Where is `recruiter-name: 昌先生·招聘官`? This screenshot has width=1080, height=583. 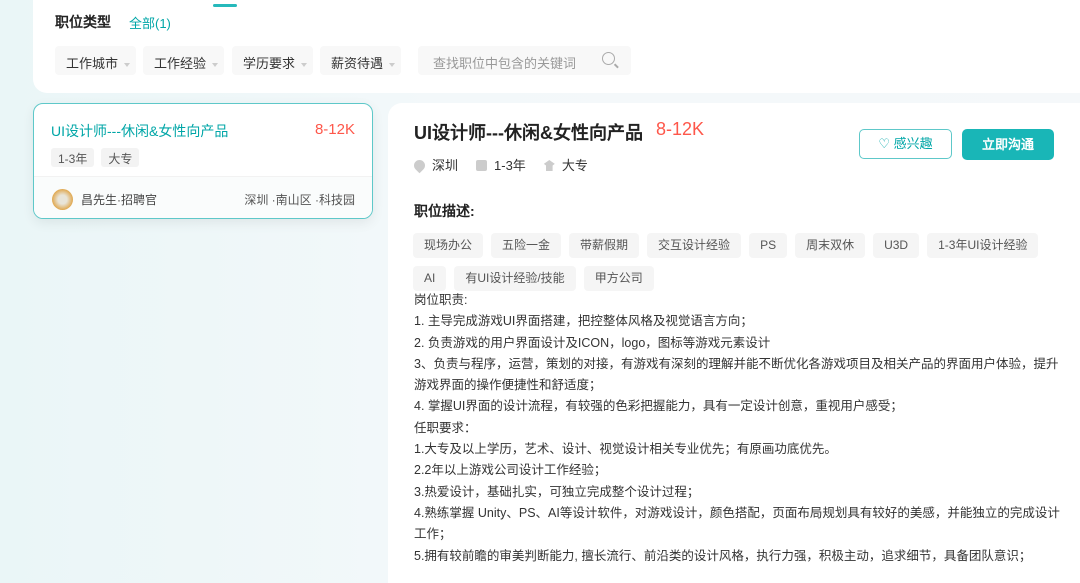 recruiter-name: 昌先生·招聘官 is located at coordinates (119, 200).